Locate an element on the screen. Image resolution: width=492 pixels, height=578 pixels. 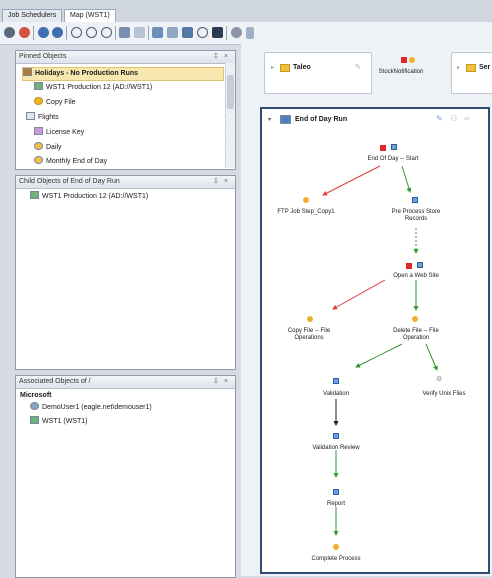
toolbar is located at coordinates (246, 33).